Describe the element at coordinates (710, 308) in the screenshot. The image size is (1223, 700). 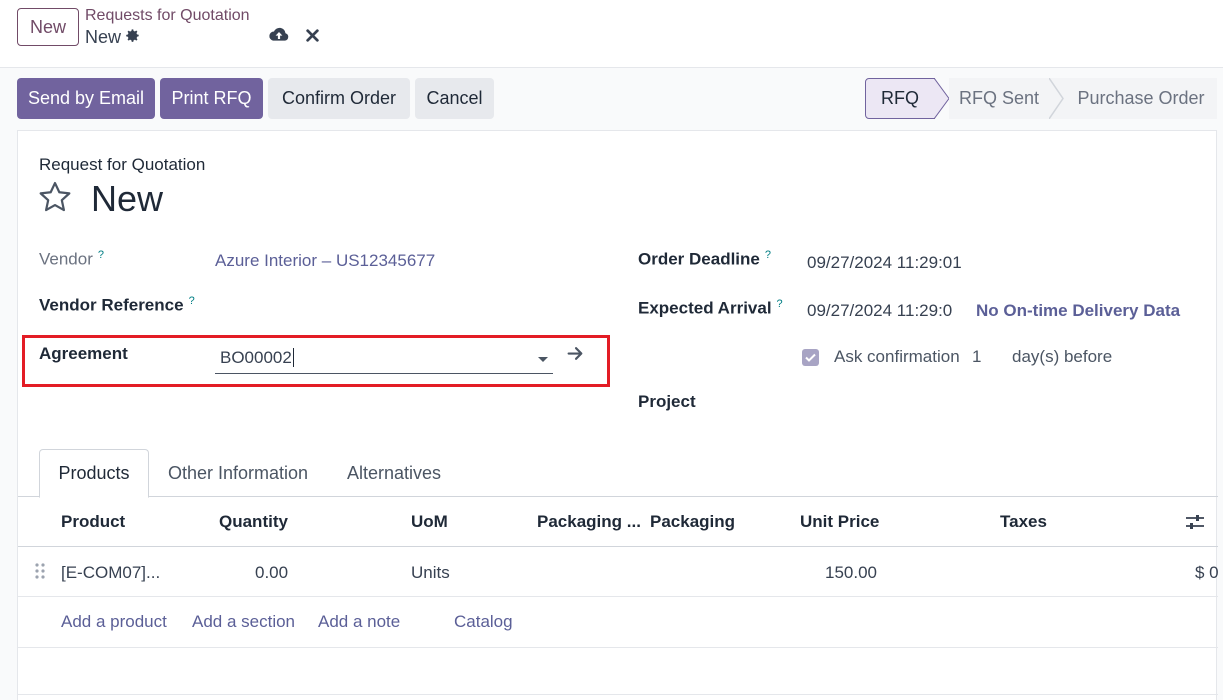
I see `expected-arrival-label: Expected Arrival?` at that location.